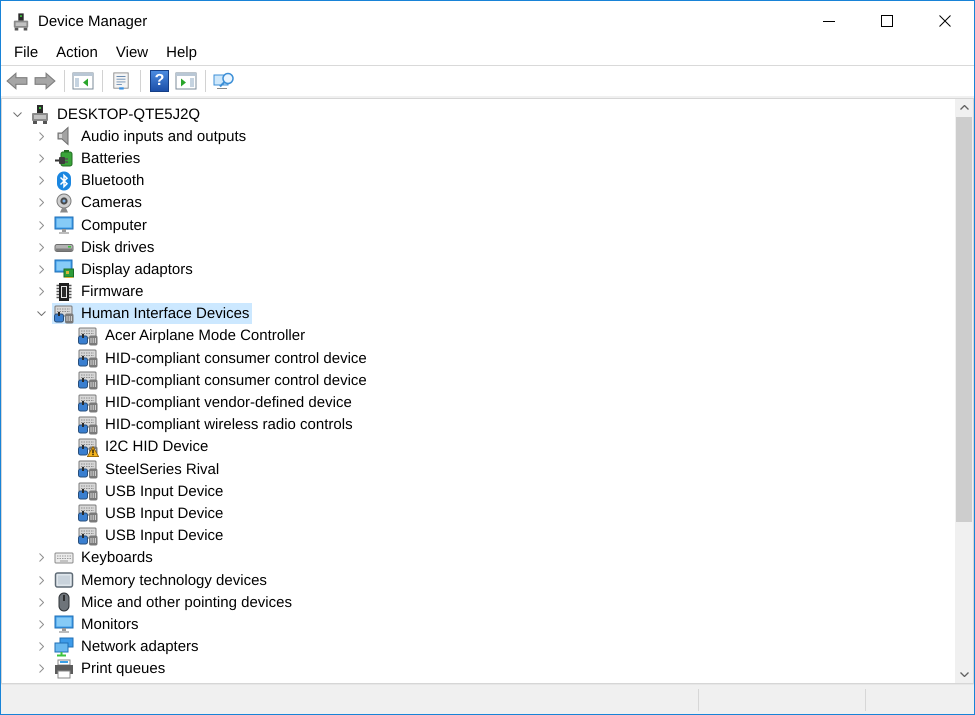 This screenshot has width=975, height=715. Describe the element at coordinates (100, 181) in the screenshot. I see `tree-item: Bluetooth` at that location.